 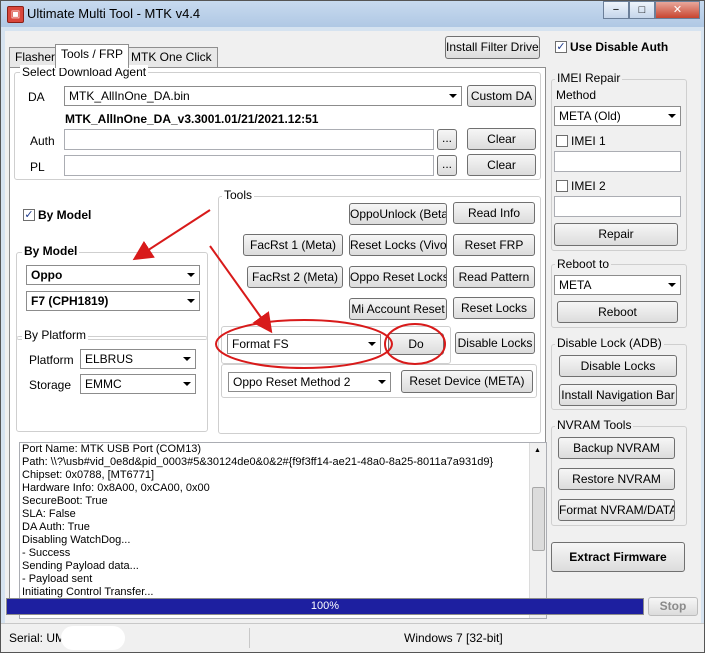 What do you see at coordinates (677, 10) in the screenshot?
I see `close-button: ✕` at bounding box center [677, 10].